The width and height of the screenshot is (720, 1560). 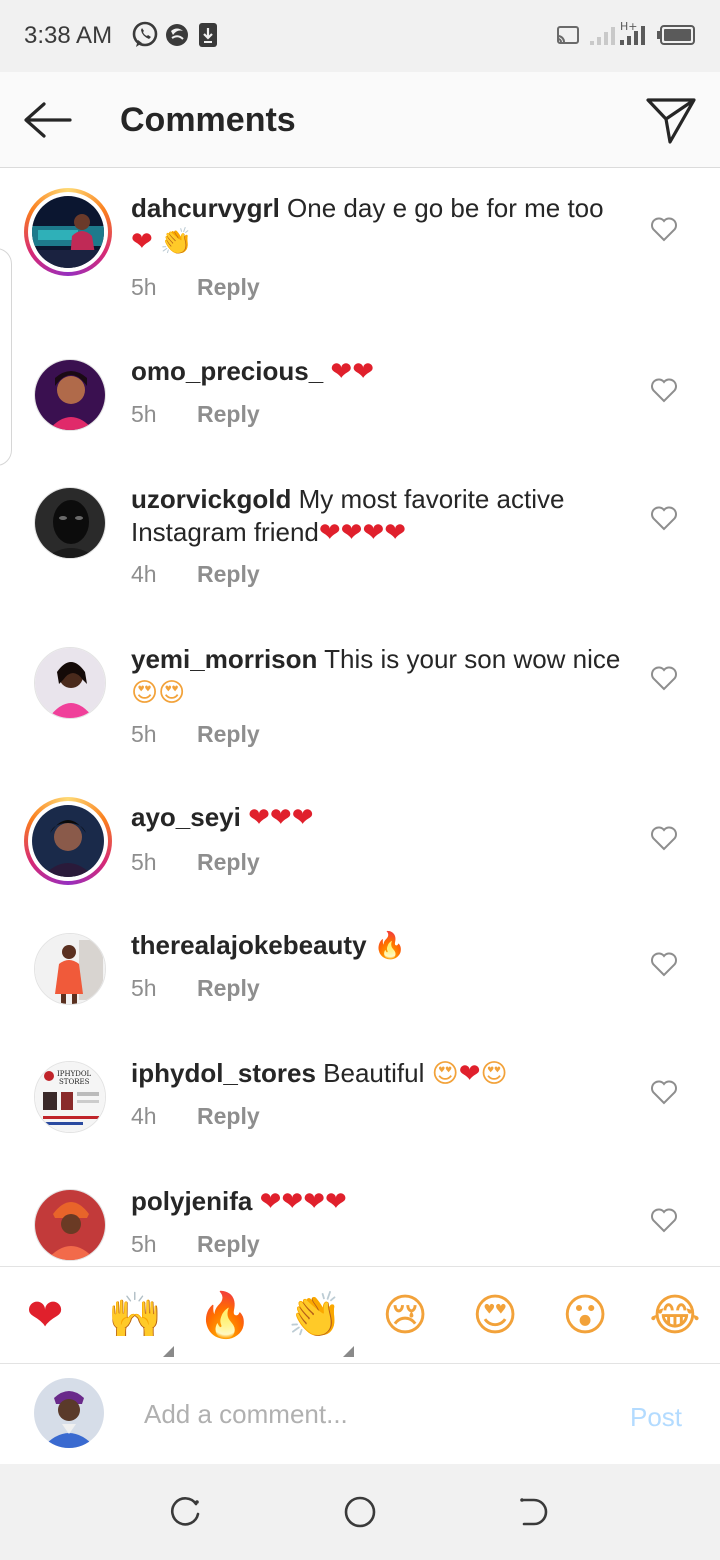 What do you see at coordinates (176, 242) in the screenshot?
I see `emoji: 👏` at bounding box center [176, 242].